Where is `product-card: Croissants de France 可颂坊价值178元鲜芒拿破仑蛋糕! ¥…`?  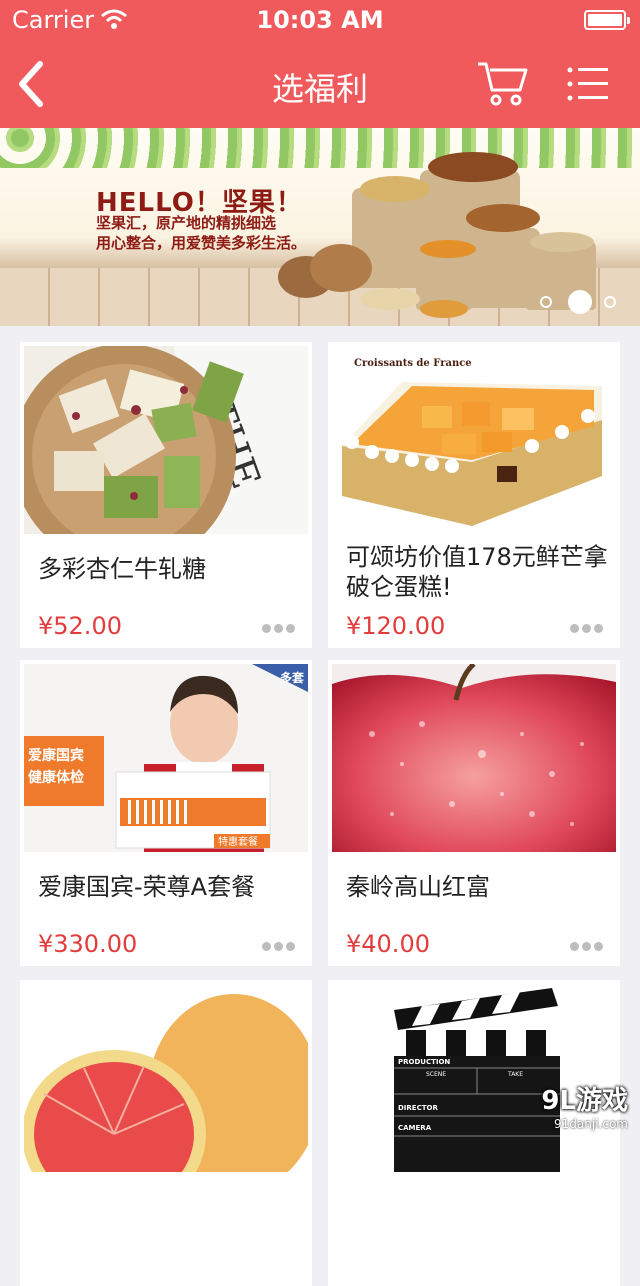
product-card: Croissants de France 可颂坊价值178元鲜芒拿破仑蛋糕! ¥… is located at coordinates (474, 495).